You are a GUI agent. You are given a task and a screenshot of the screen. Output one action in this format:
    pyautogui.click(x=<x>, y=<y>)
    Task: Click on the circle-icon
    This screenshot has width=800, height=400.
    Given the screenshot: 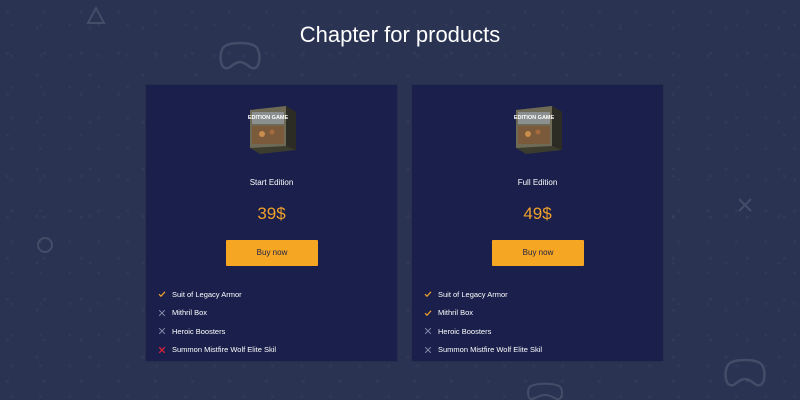 What is the action you would take?
    pyautogui.click(x=45, y=245)
    